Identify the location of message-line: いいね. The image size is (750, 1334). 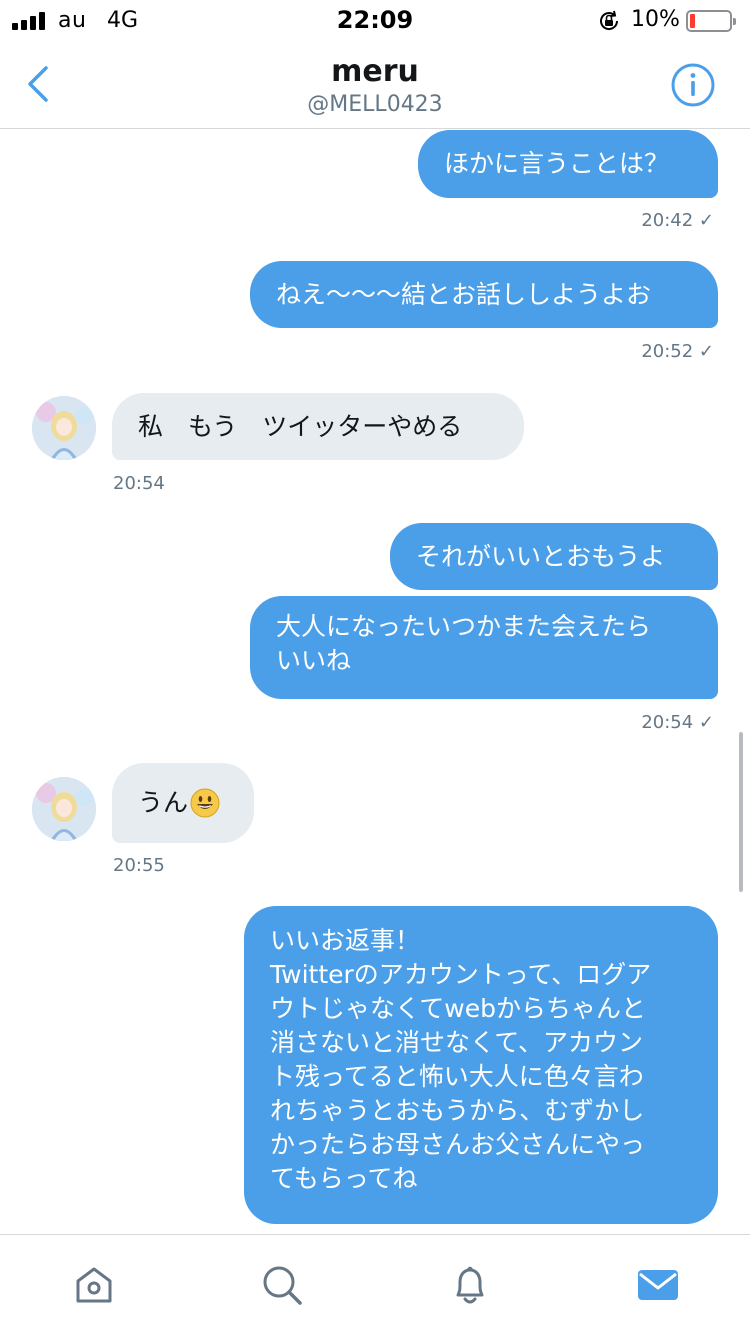
(314, 660).